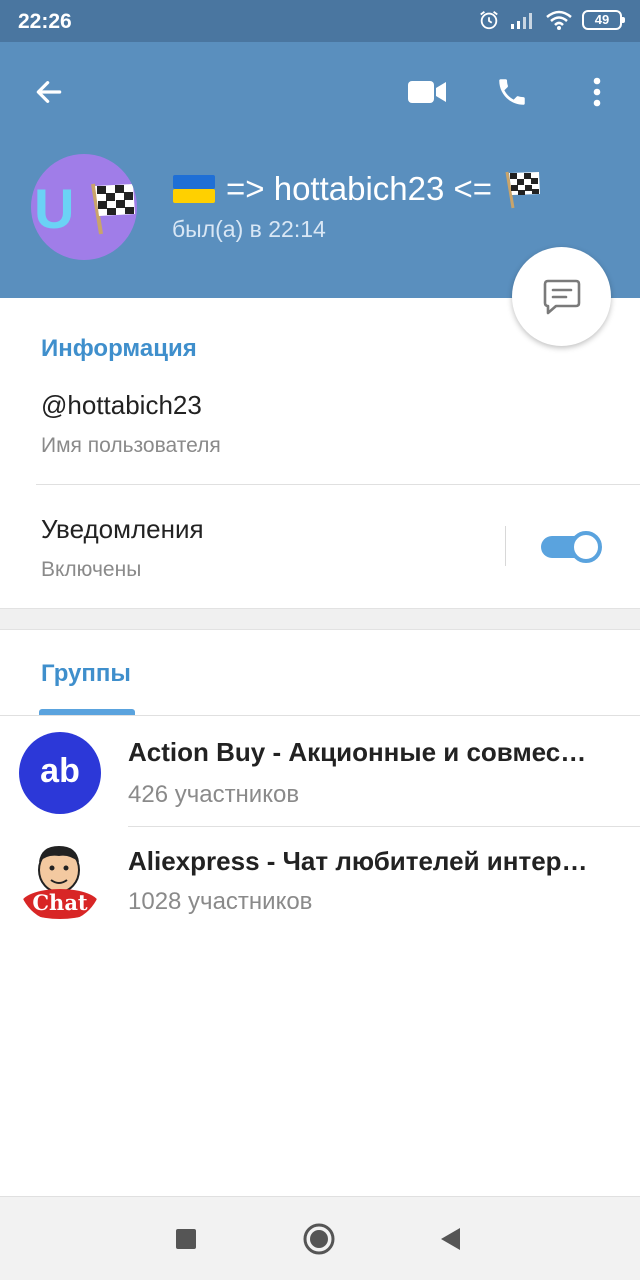 The width and height of the screenshot is (640, 1280). I want to click on message-icon, so click(561, 296).